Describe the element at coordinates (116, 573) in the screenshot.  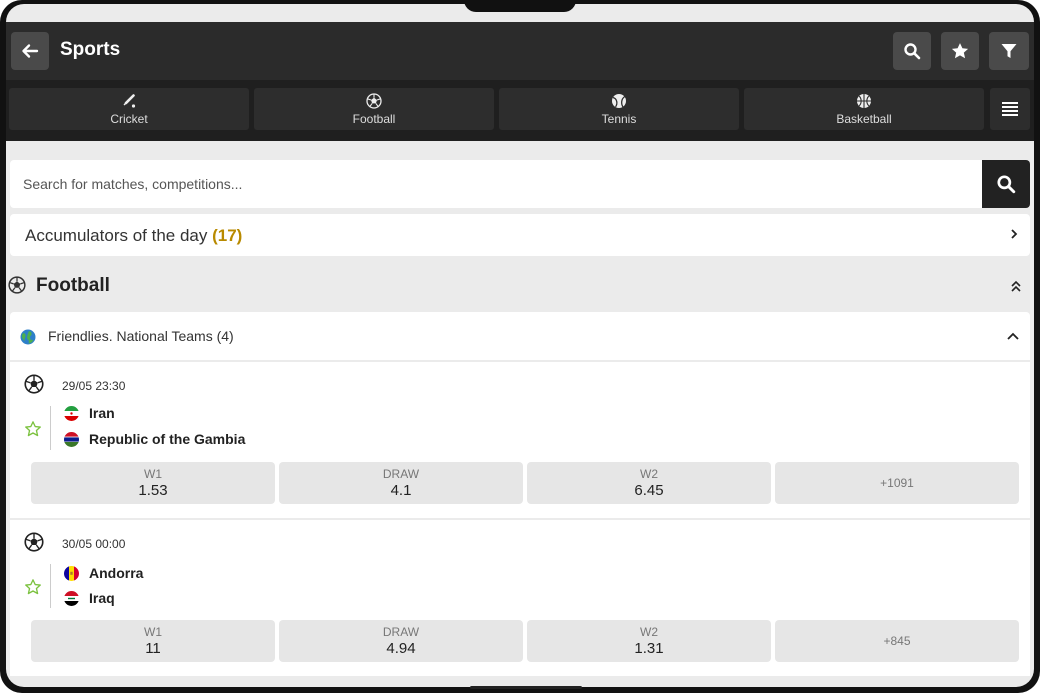
I see `team-name: Andorra` at that location.